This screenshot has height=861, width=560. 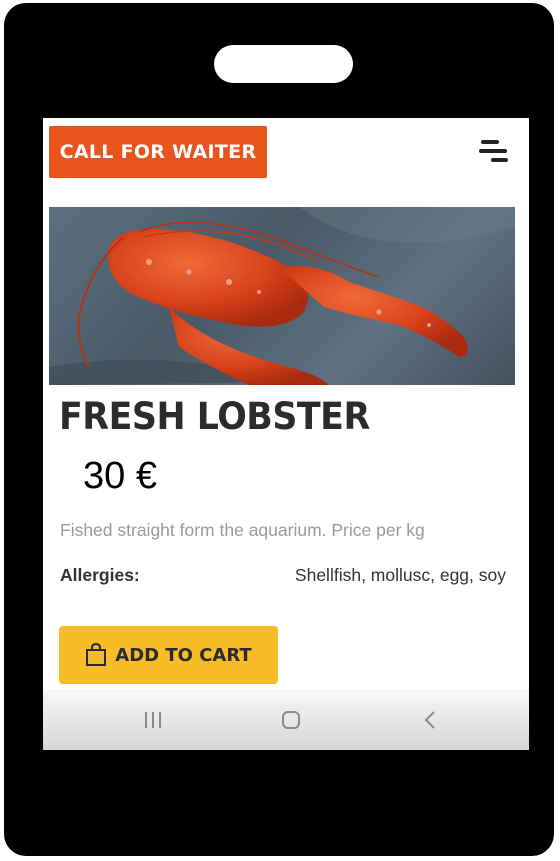 What do you see at coordinates (286, 158) in the screenshot?
I see `top-bar: CALL FOR WAITER` at bounding box center [286, 158].